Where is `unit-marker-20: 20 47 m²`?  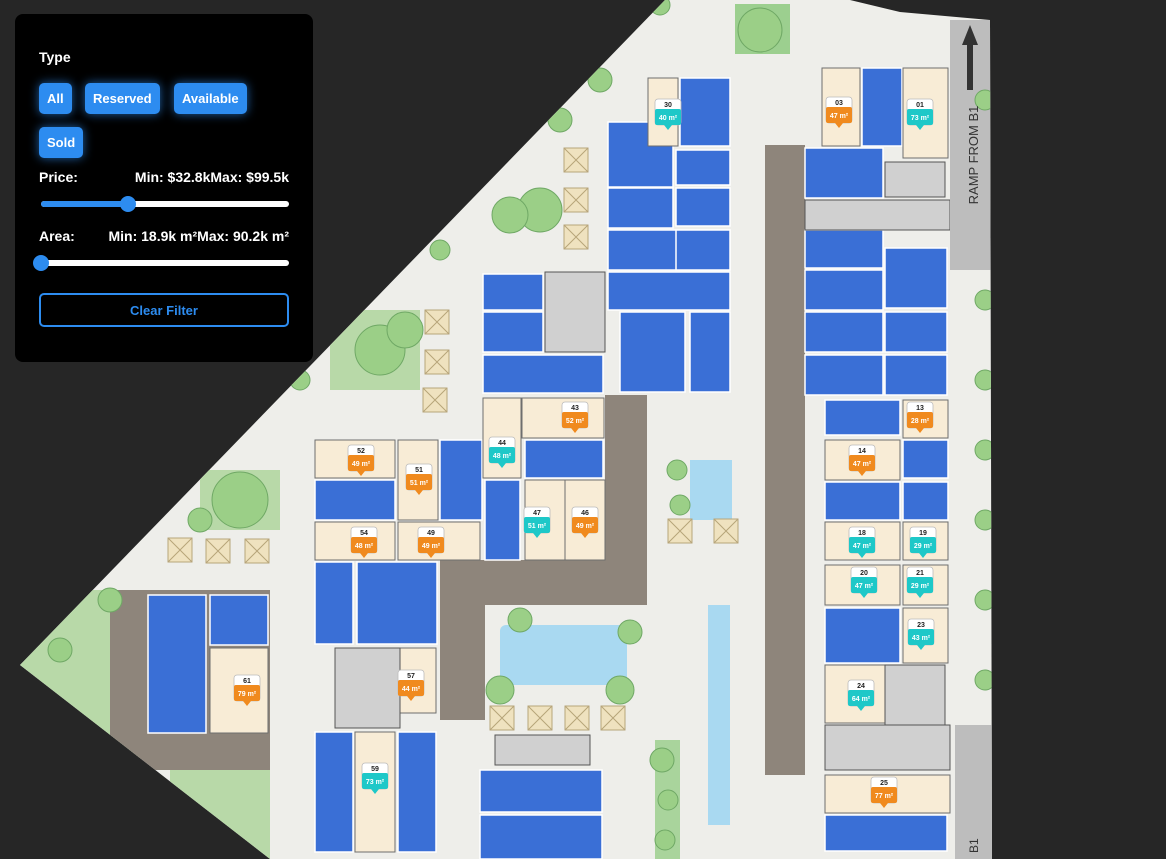
unit-marker-20: 20 47 m² is located at coordinates (864, 582).